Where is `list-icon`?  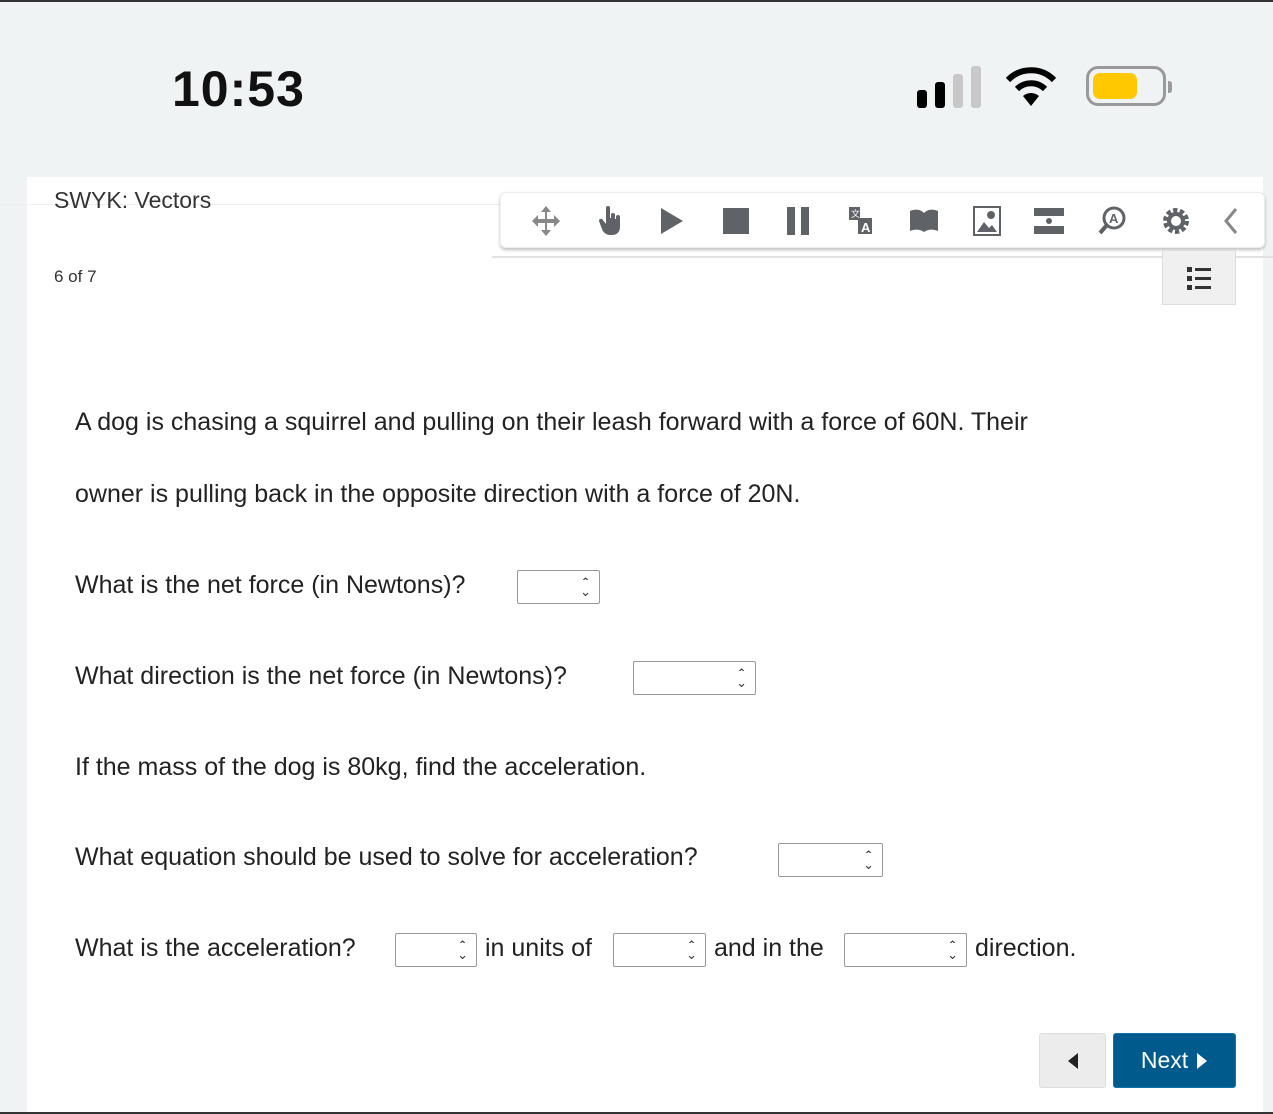
list-icon is located at coordinates (1199, 278).